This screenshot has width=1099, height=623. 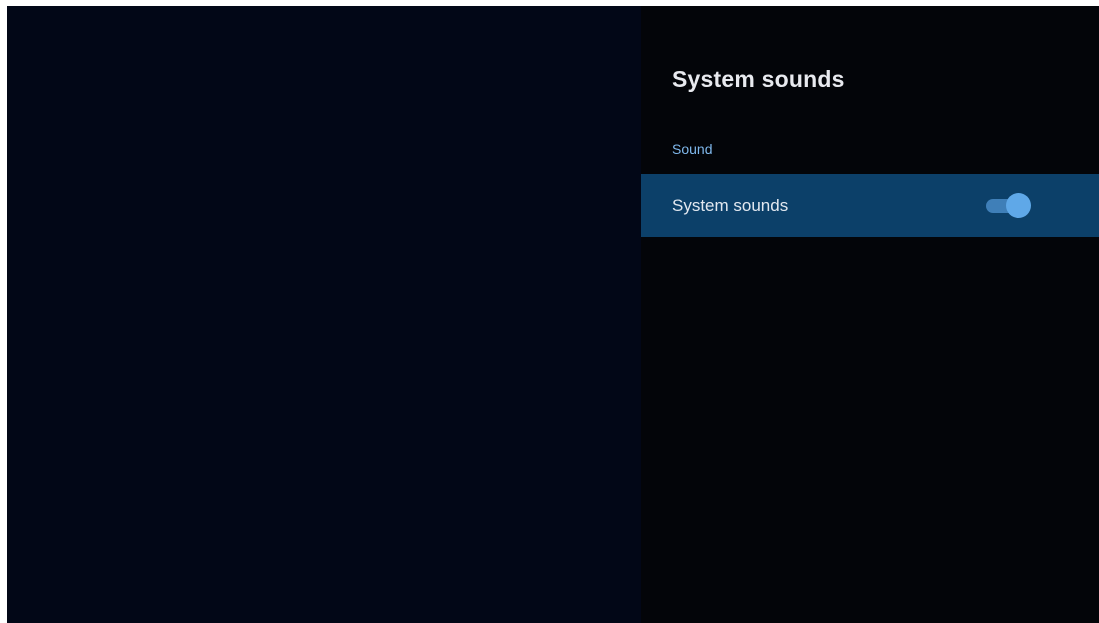 I want to click on section-header-sound: Sound, so click(x=692, y=149).